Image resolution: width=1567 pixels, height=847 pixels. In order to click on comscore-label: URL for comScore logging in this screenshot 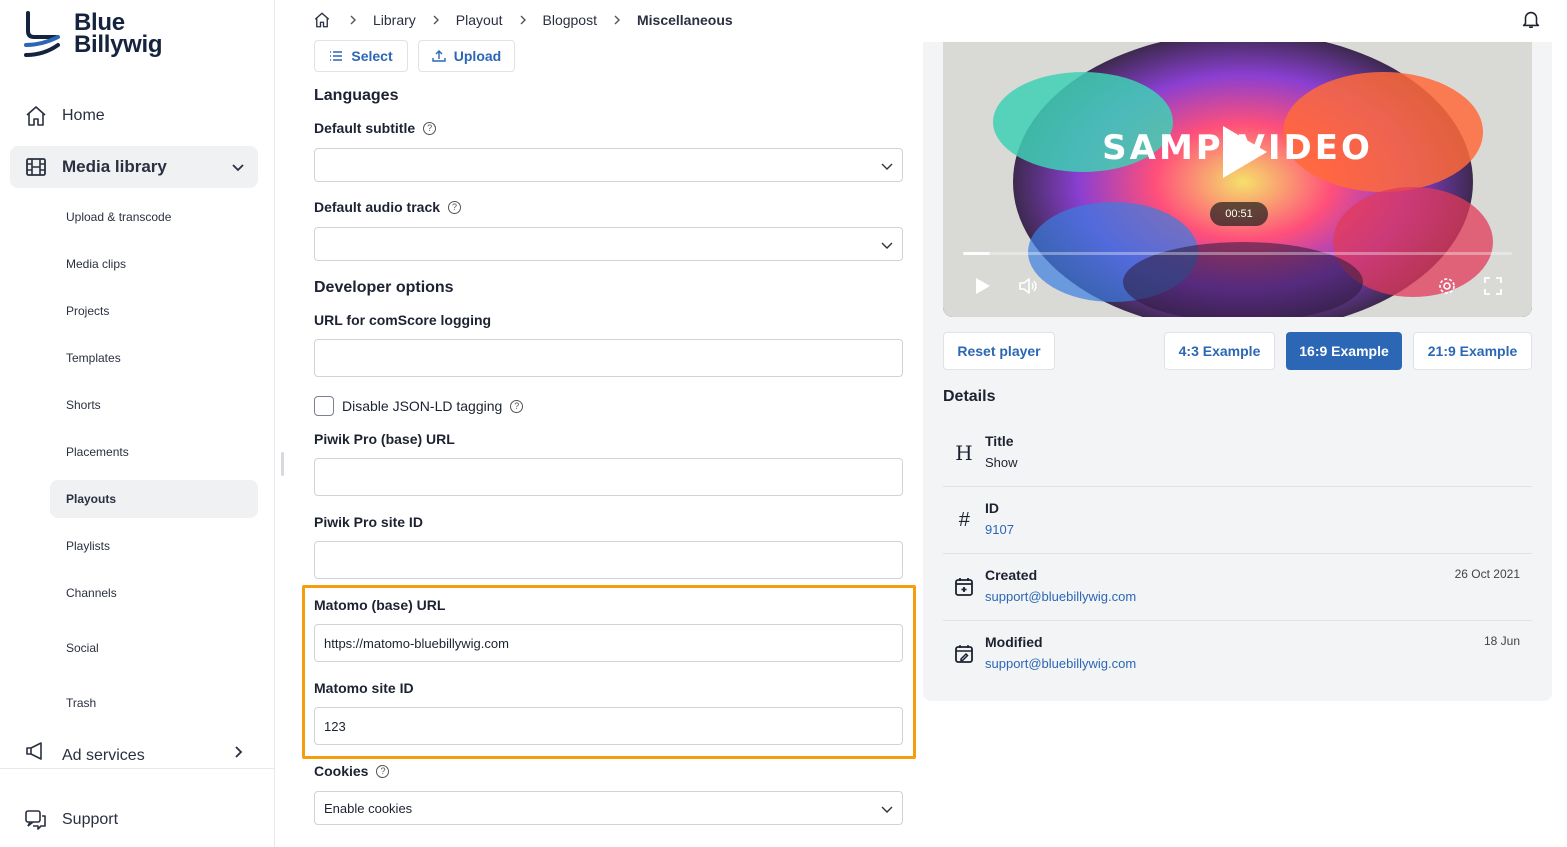, I will do `click(403, 320)`.